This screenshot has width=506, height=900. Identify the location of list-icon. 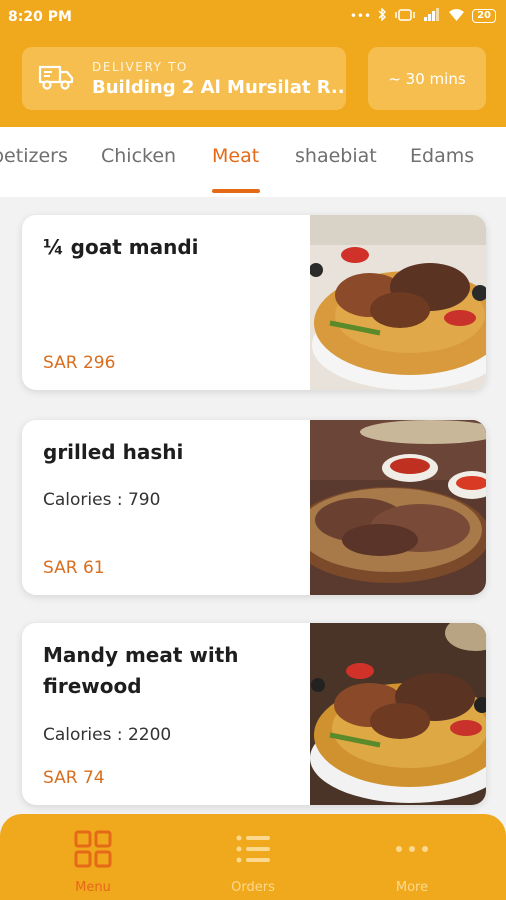
(253, 851).